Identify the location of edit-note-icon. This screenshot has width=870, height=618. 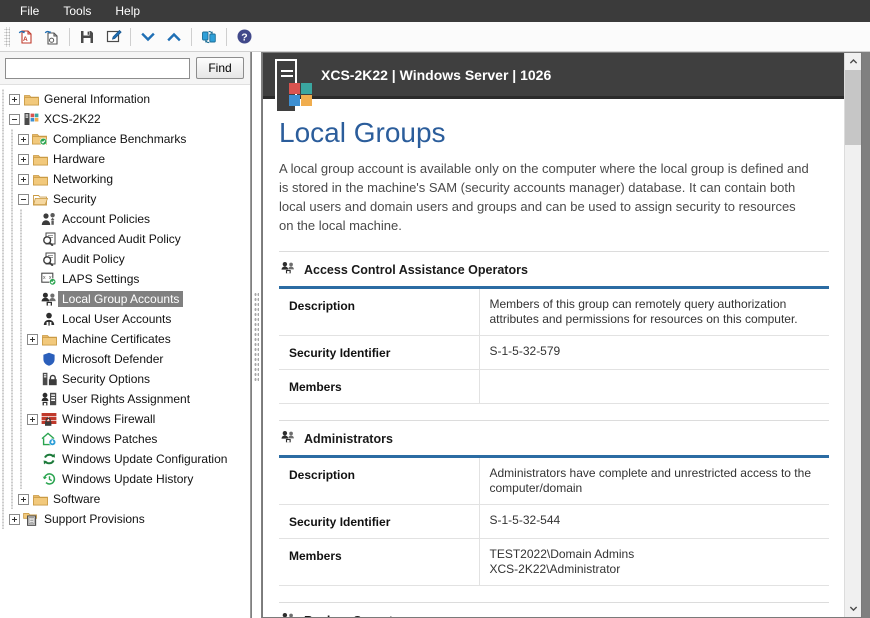
(113, 37).